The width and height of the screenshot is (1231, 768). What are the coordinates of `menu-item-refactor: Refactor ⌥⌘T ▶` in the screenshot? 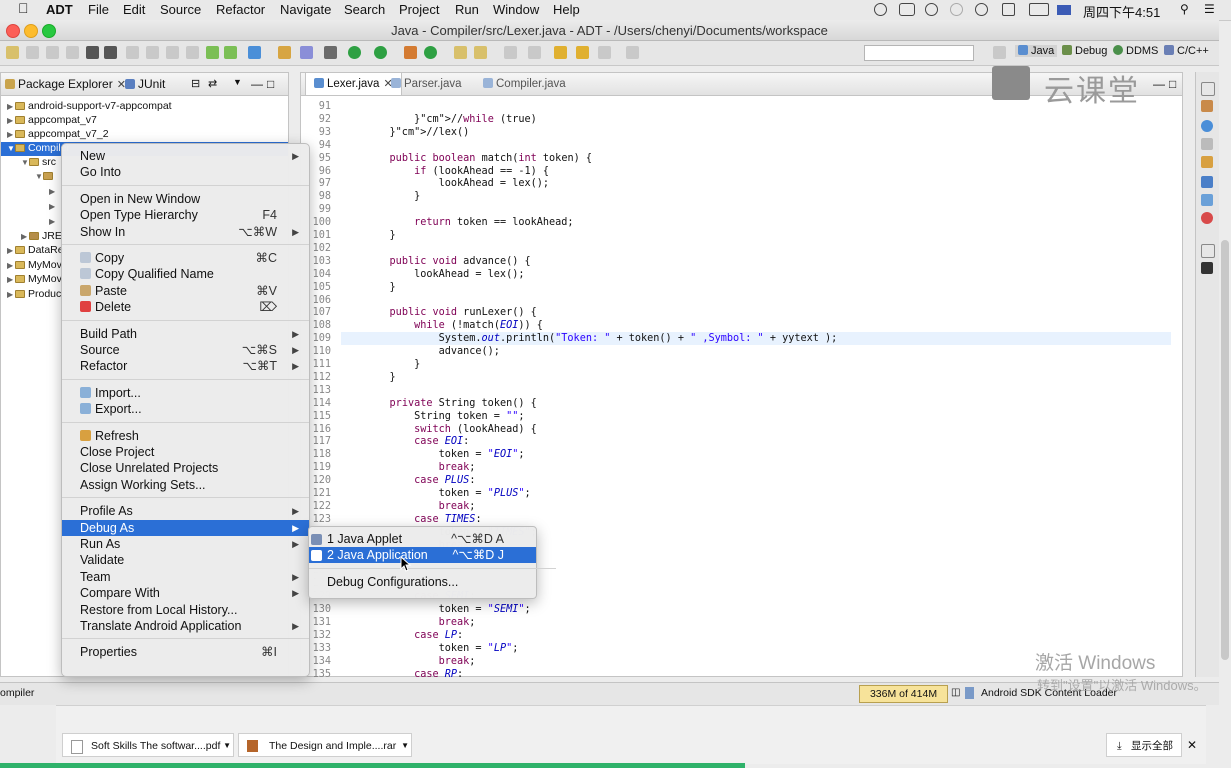 It's located at (185, 366).